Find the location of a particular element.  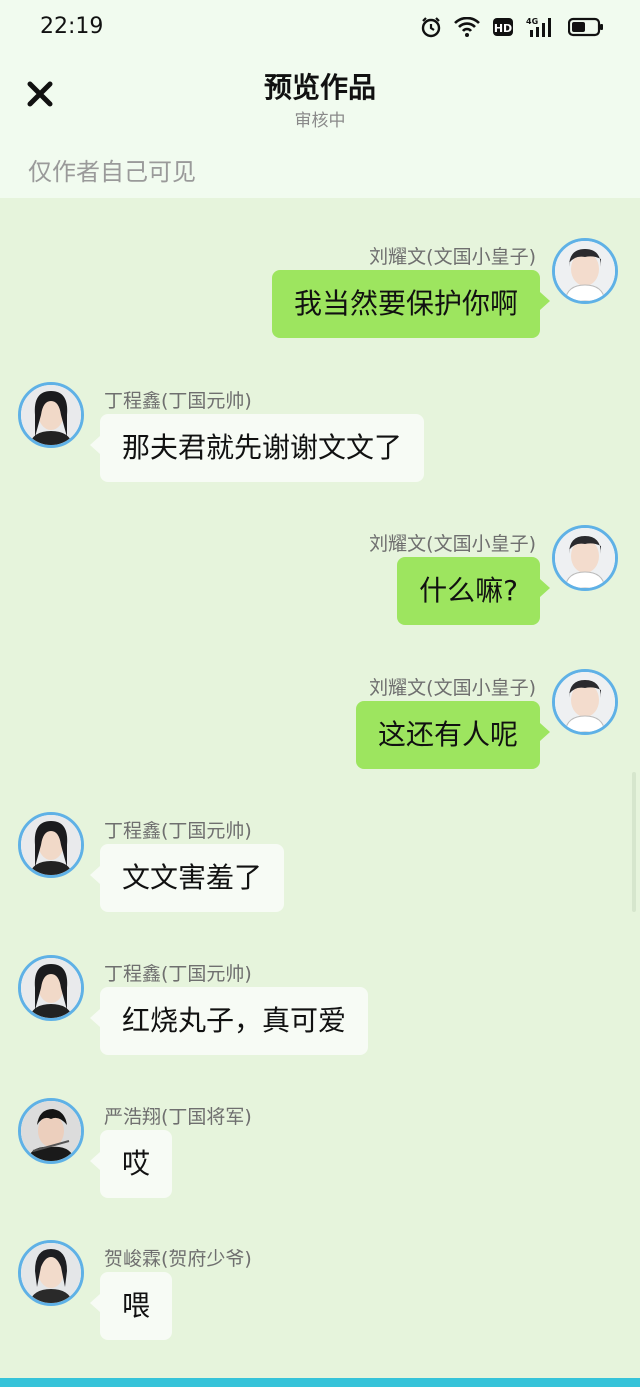

message-bubble: 喂 is located at coordinates (131, 1306).